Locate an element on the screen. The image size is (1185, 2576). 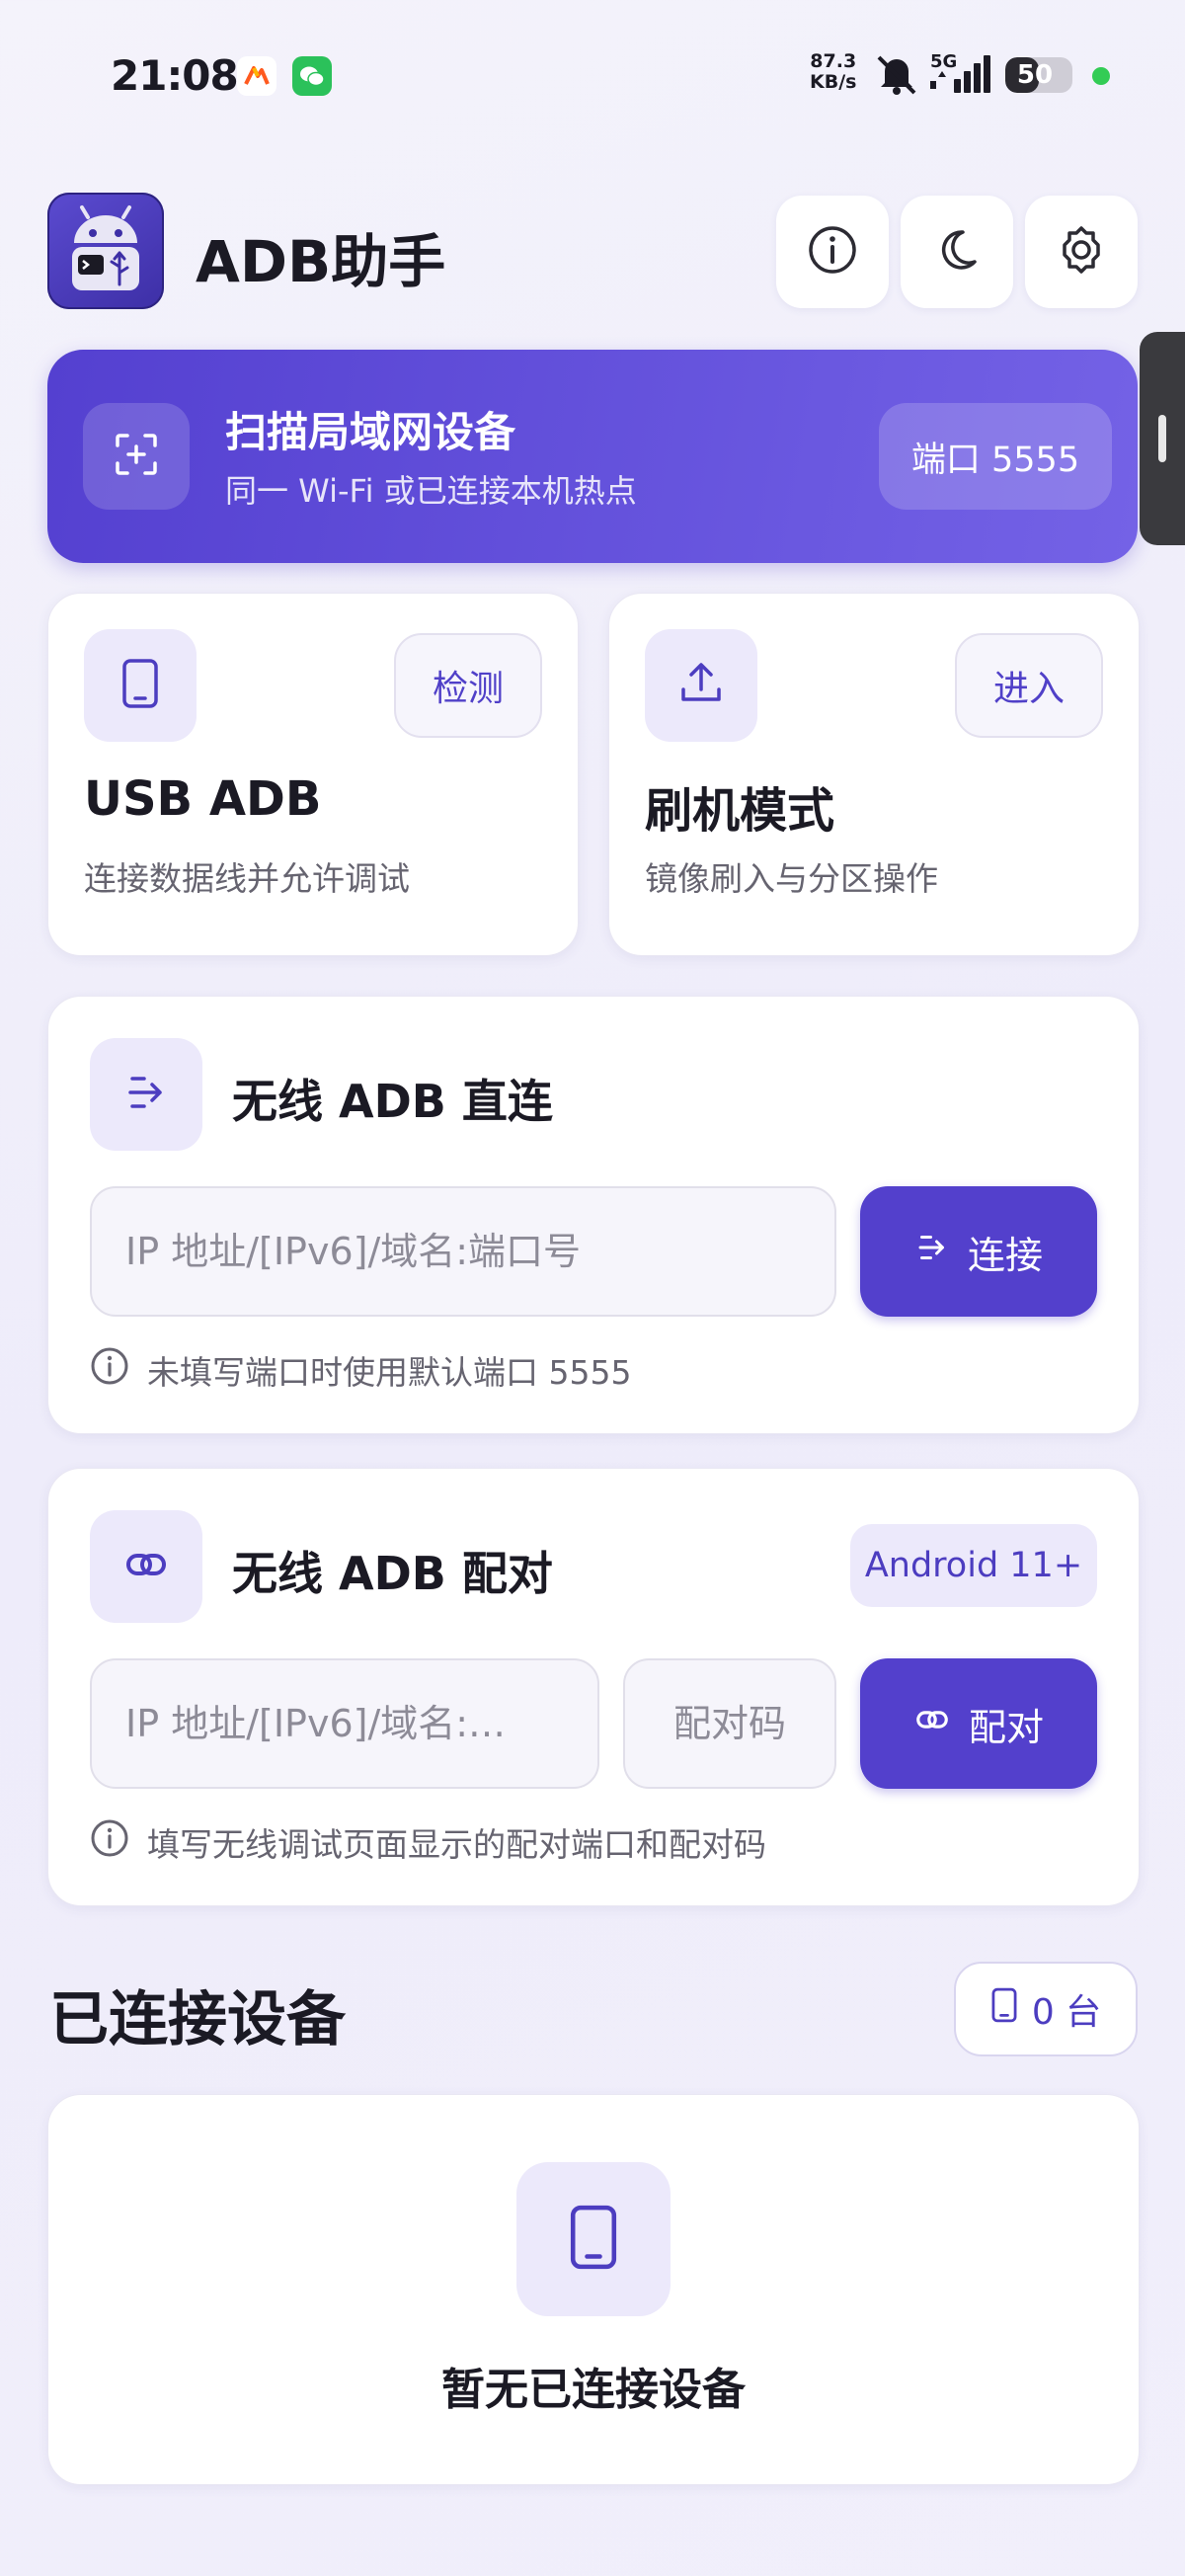
settings-button is located at coordinates (1082, 252).